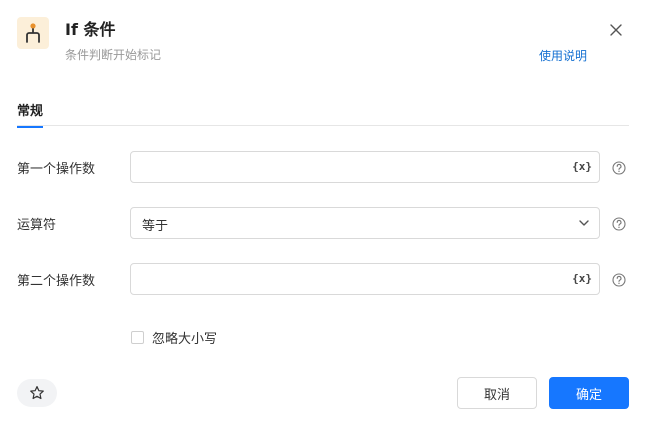  I want to click on star-icon, so click(37, 393).